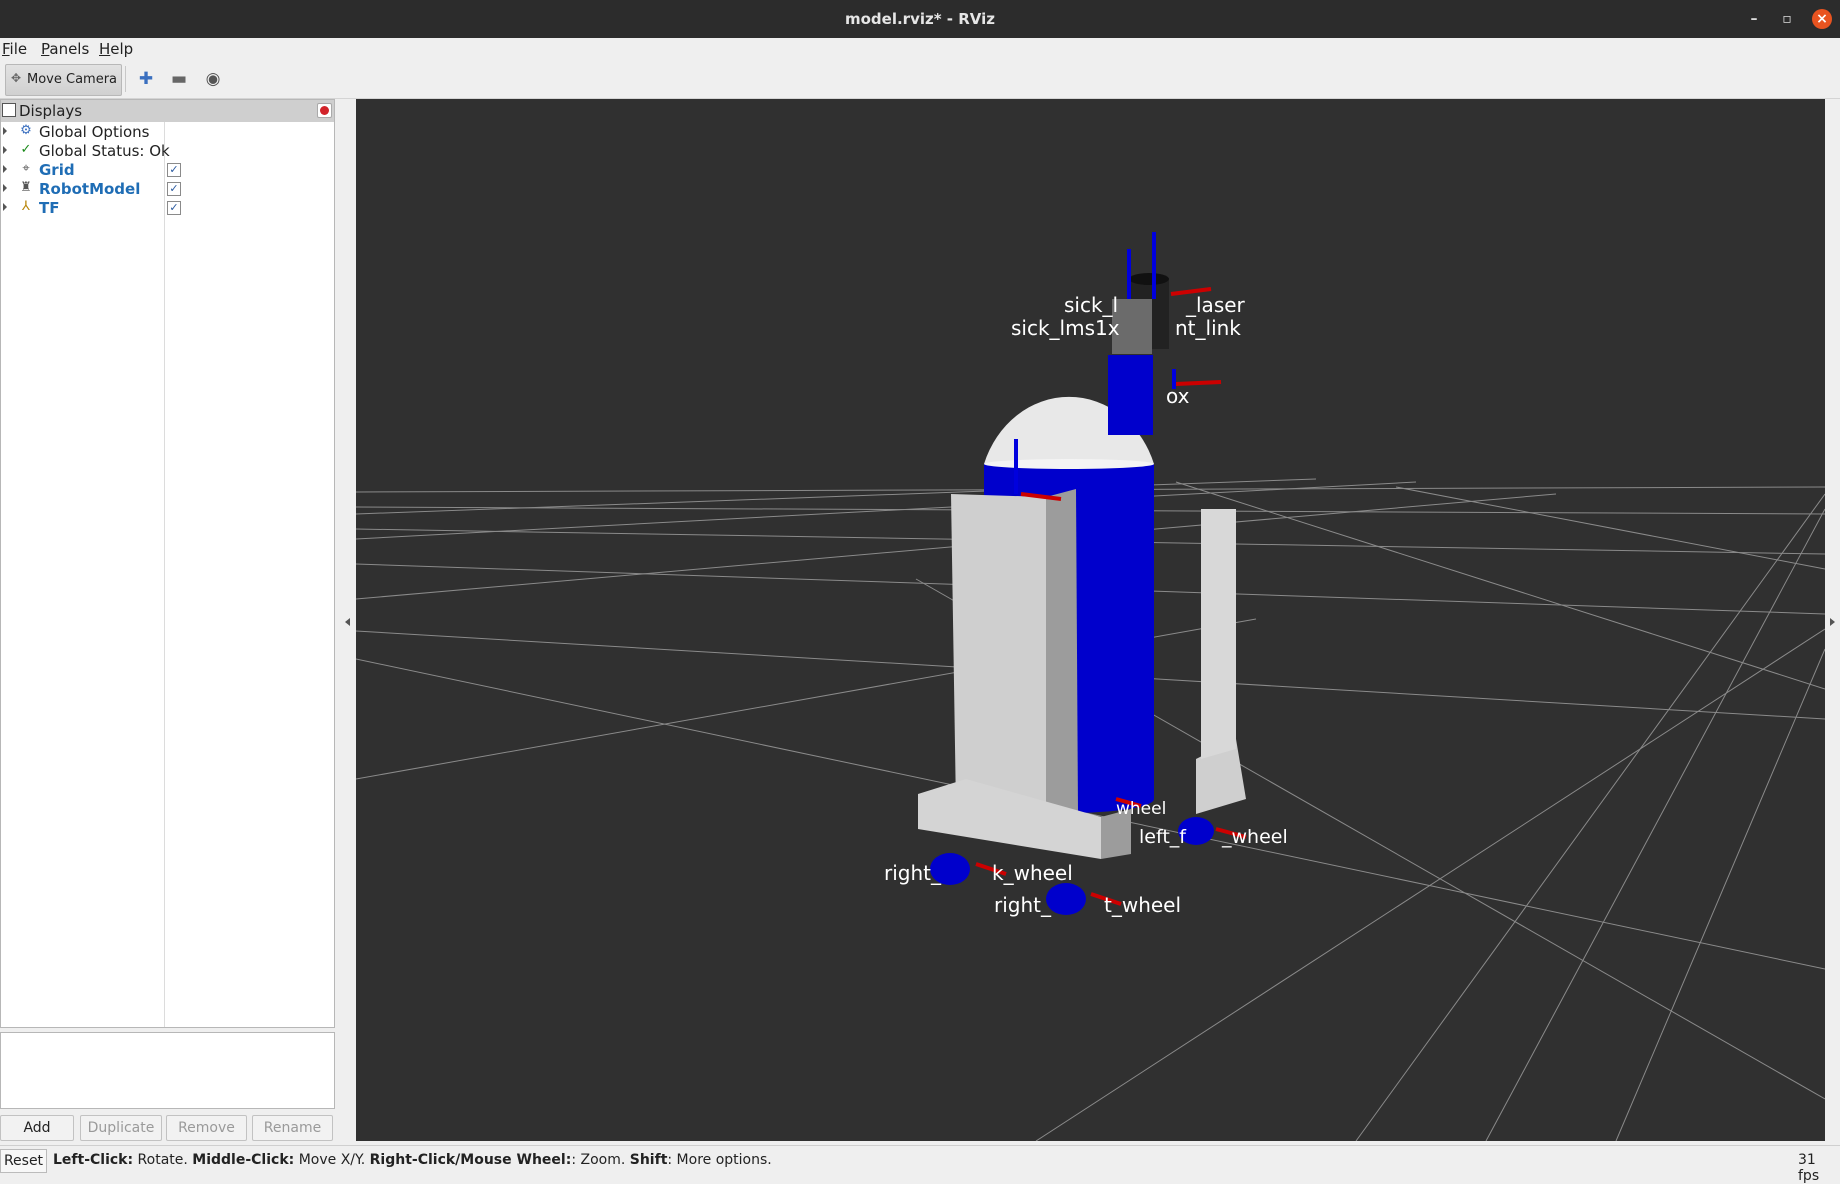 This screenshot has width=1840, height=1184. What do you see at coordinates (1143, 905) in the screenshot?
I see `frame-label: t_wheel` at bounding box center [1143, 905].